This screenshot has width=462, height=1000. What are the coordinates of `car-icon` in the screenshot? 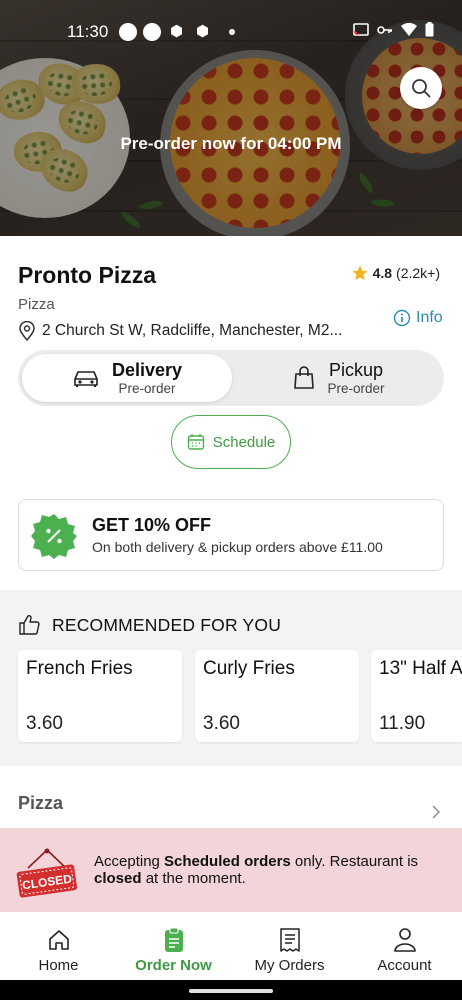 It's located at (86, 379).